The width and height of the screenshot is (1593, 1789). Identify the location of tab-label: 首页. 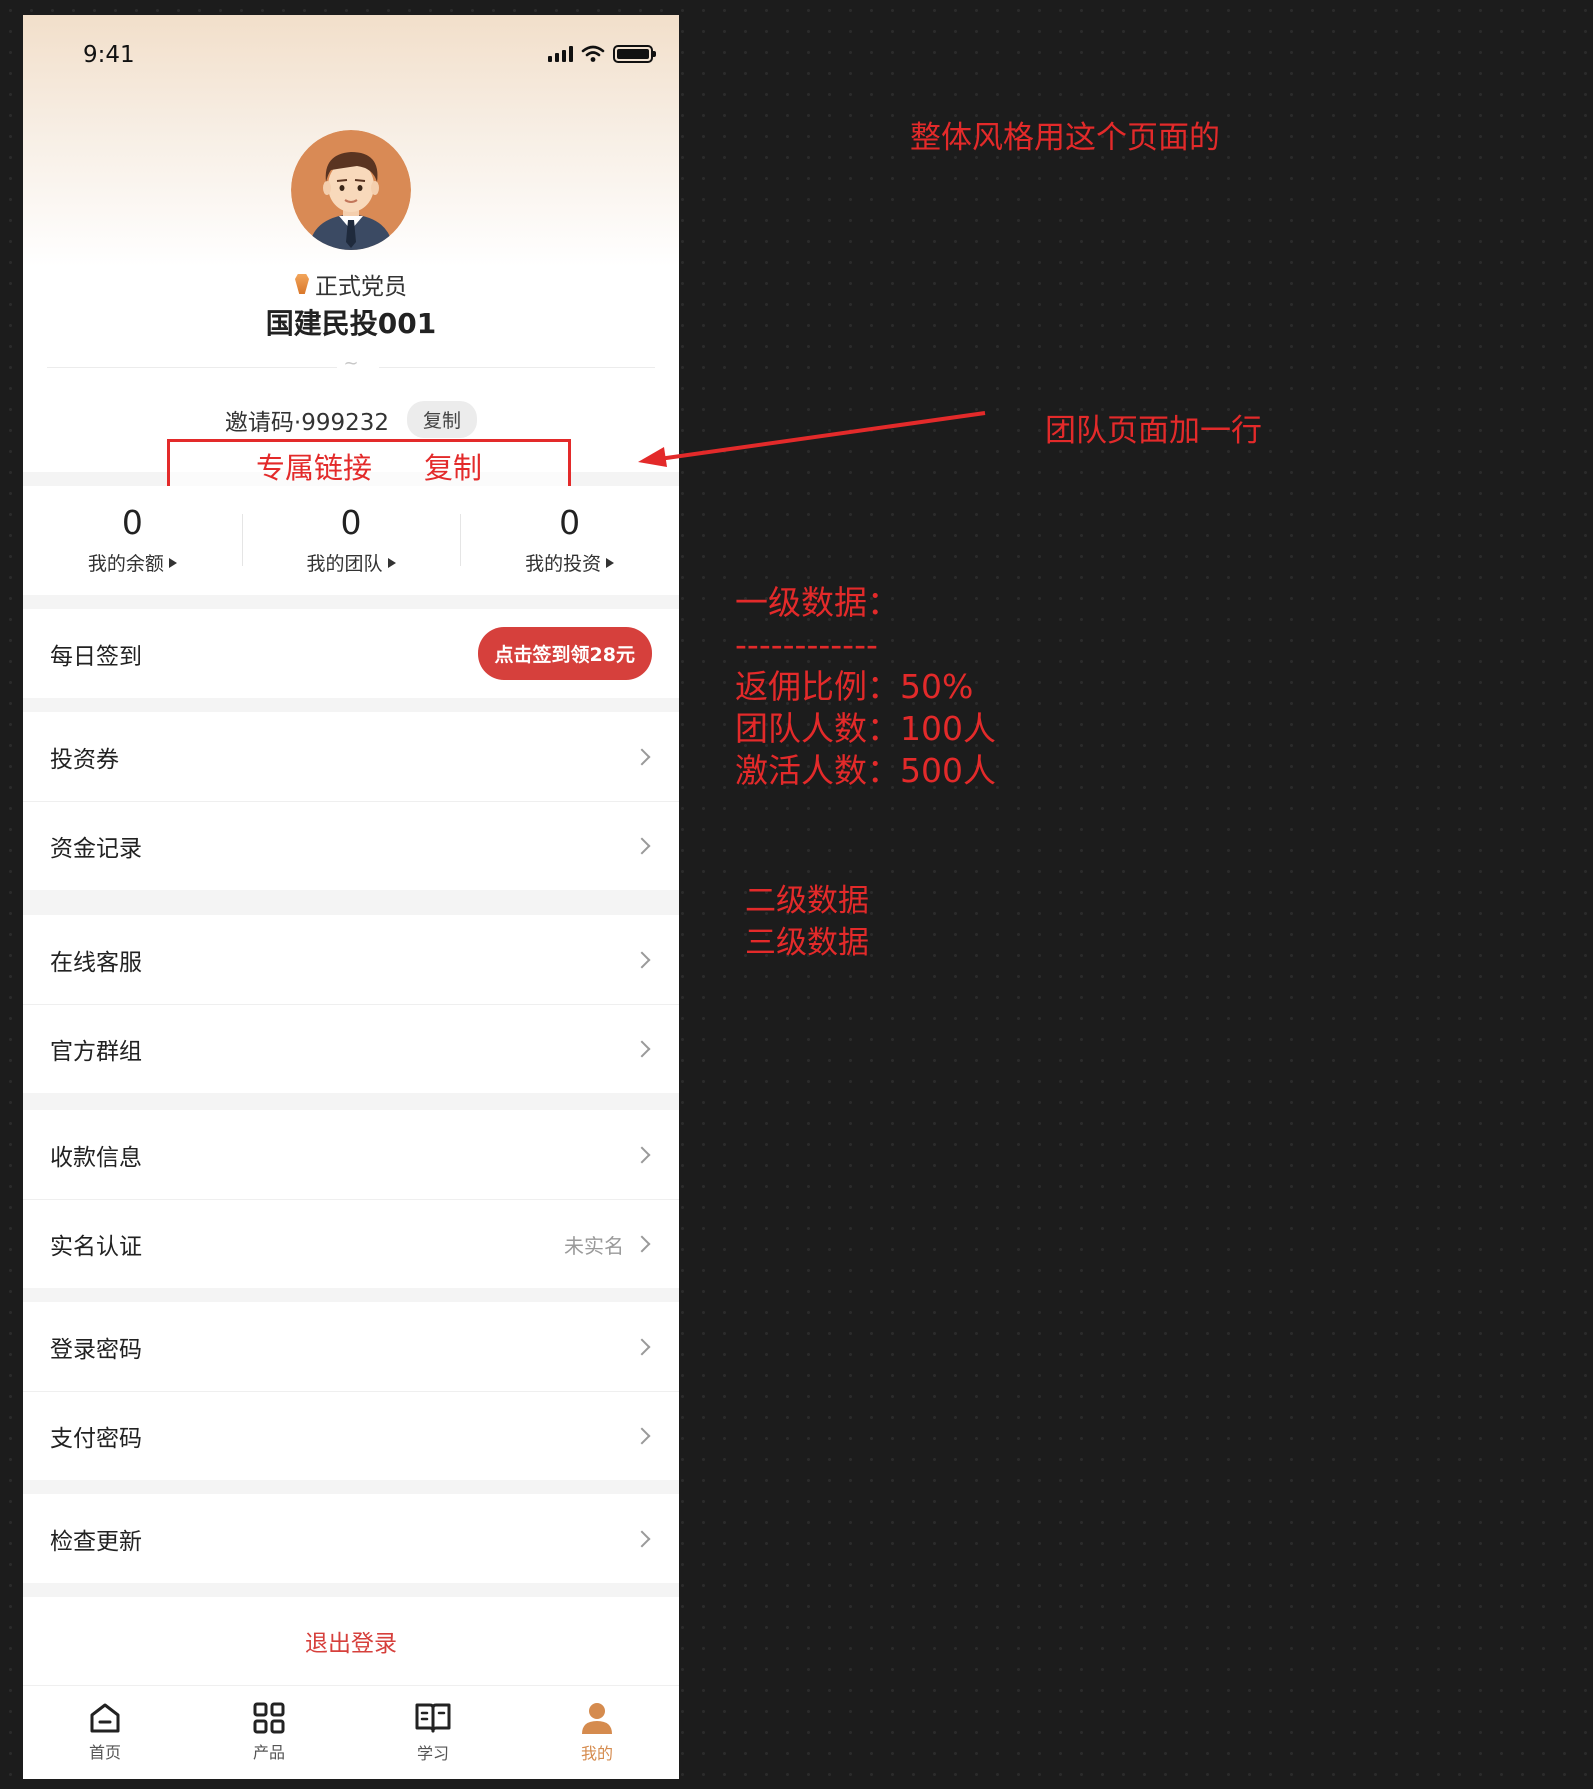
(104, 1752).